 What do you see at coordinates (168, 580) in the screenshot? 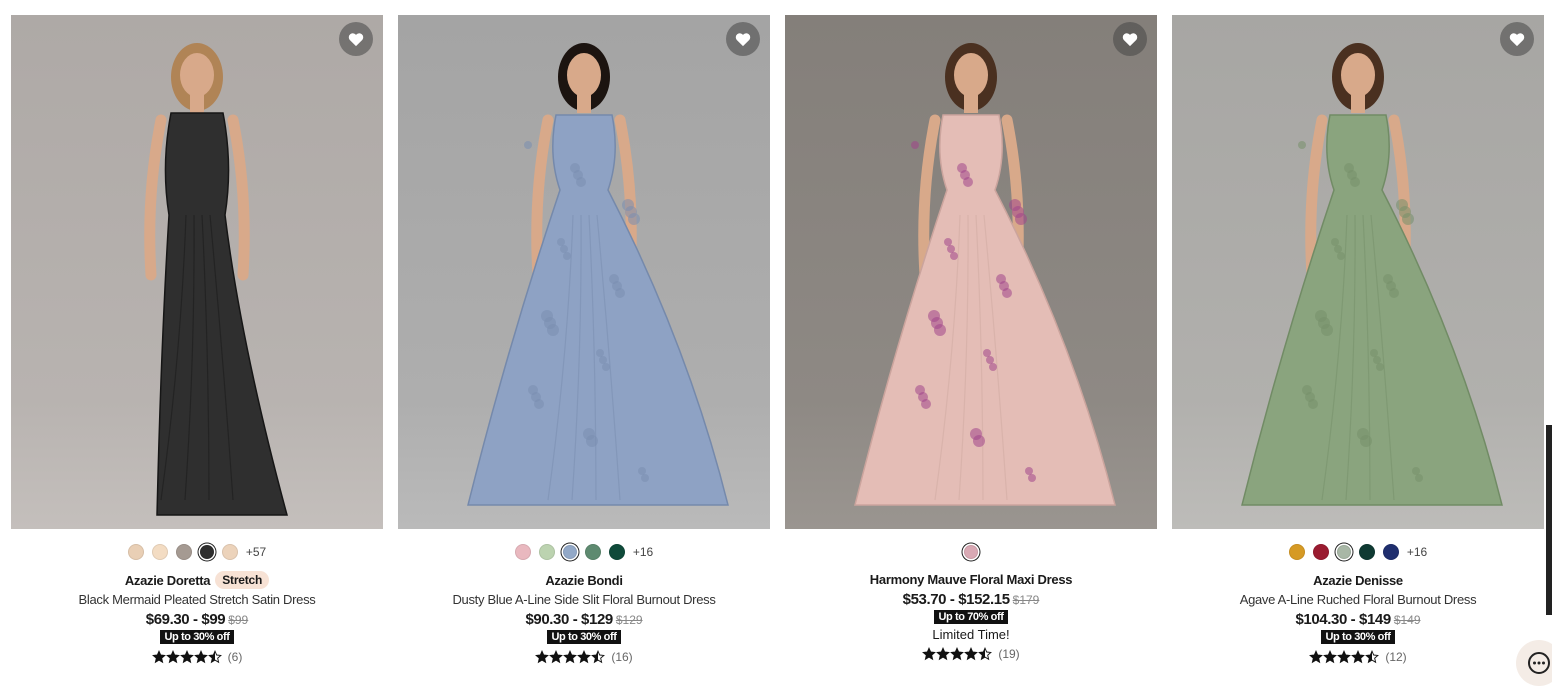
I see `product-brand: Azazie Doretta` at bounding box center [168, 580].